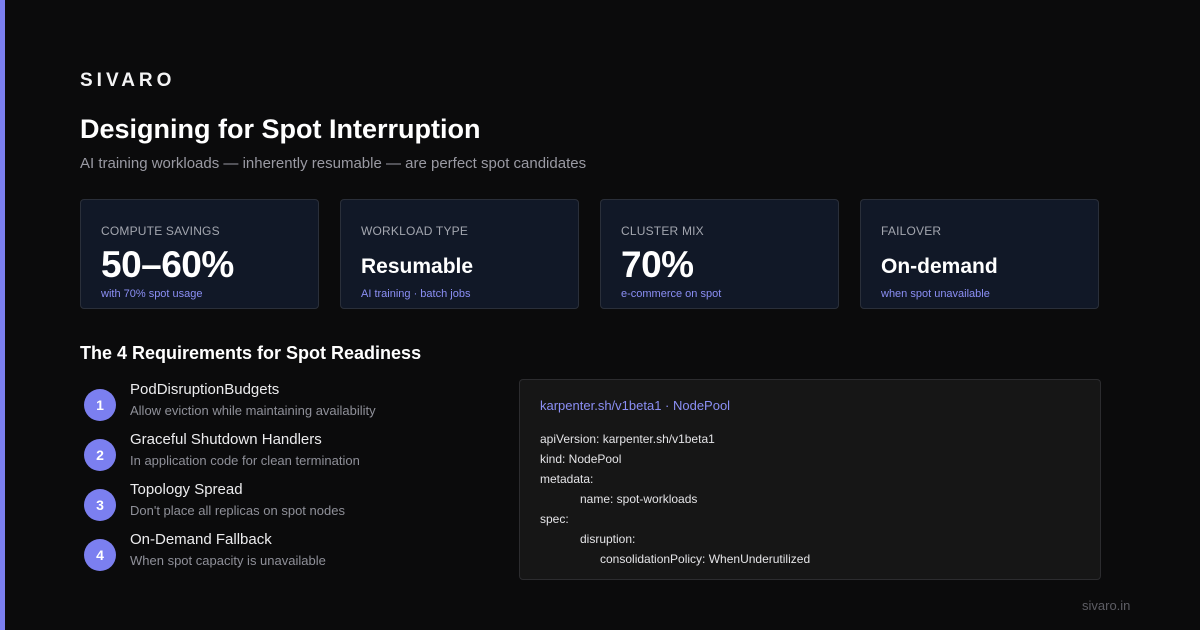  What do you see at coordinates (705, 559) in the screenshot?
I see `code-line: consolidationPolicy: WhenUnderutilized` at bounding box center [705, 559].